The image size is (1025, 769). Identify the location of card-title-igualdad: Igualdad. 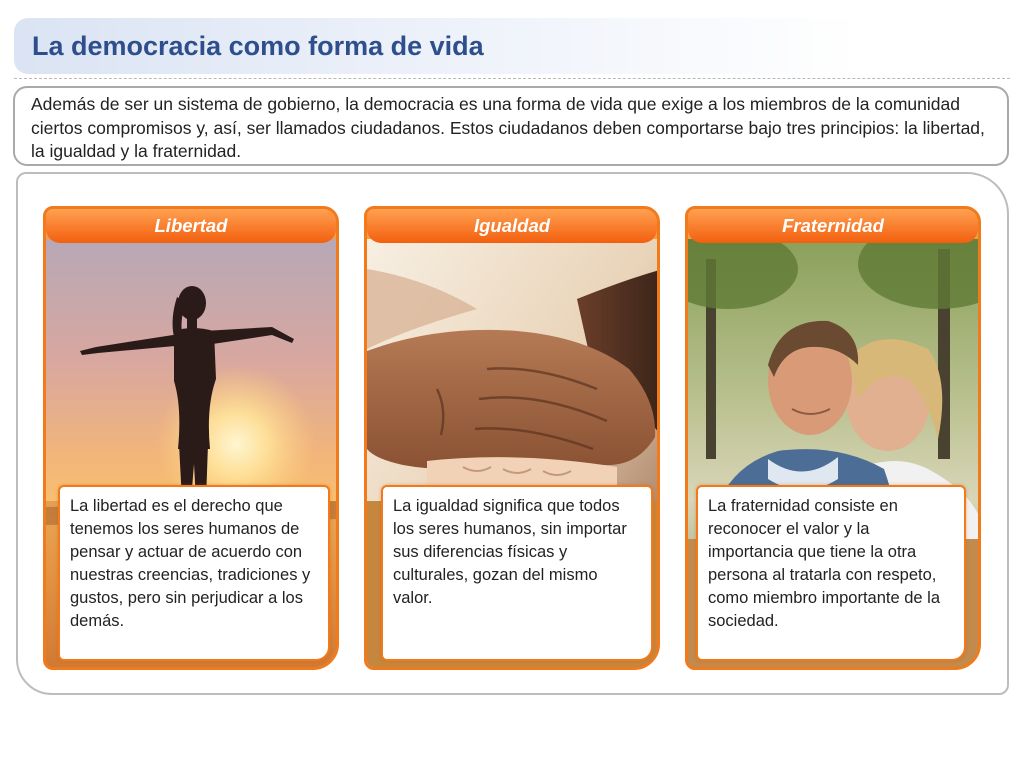
(512, 226).